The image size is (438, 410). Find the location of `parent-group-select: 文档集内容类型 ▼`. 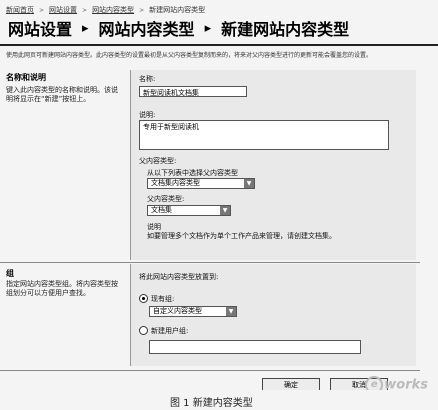

parent-group-select: 文档集内容类型 ▼ is located at coordinates (201, 183).